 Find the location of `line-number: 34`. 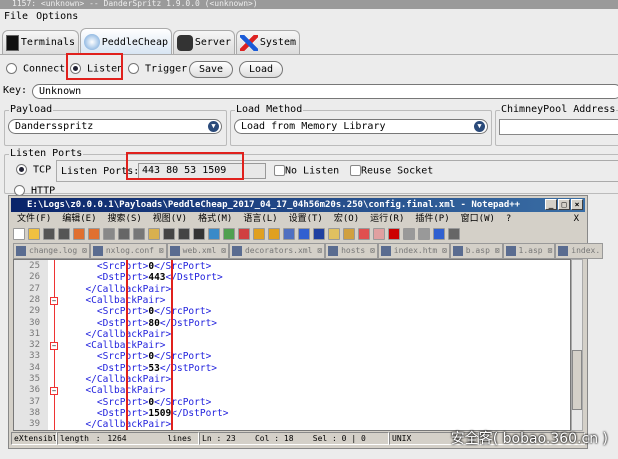

line-number: 34 is located at coordinates (34, 367).